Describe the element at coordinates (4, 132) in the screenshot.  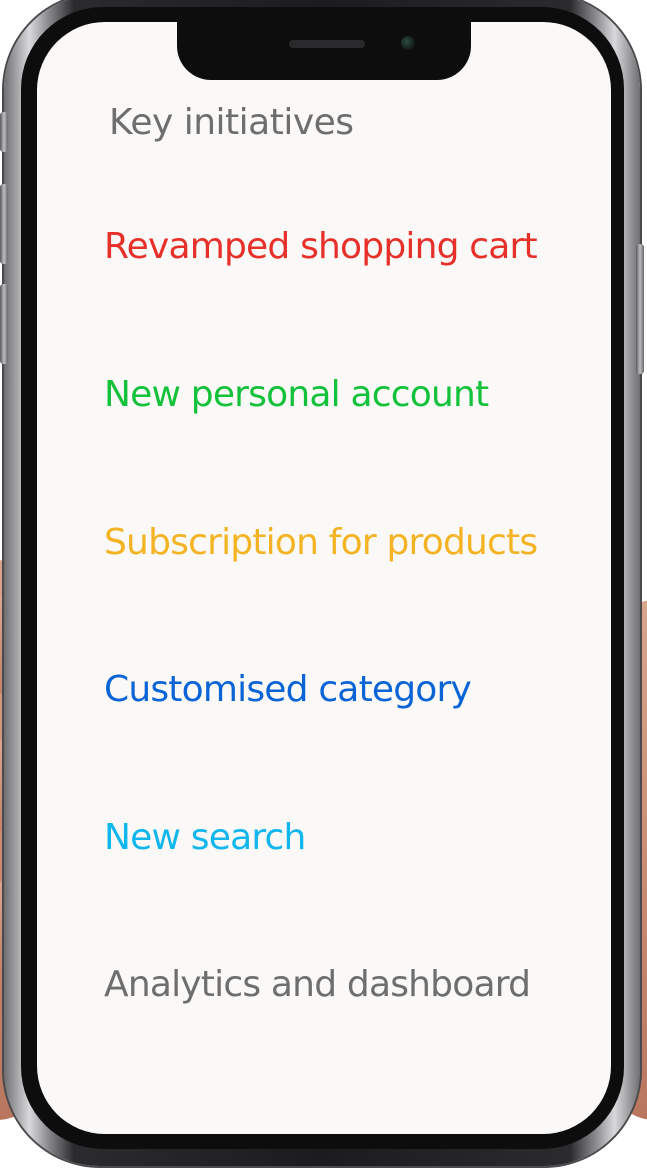
I see `mute-switch` at that location.